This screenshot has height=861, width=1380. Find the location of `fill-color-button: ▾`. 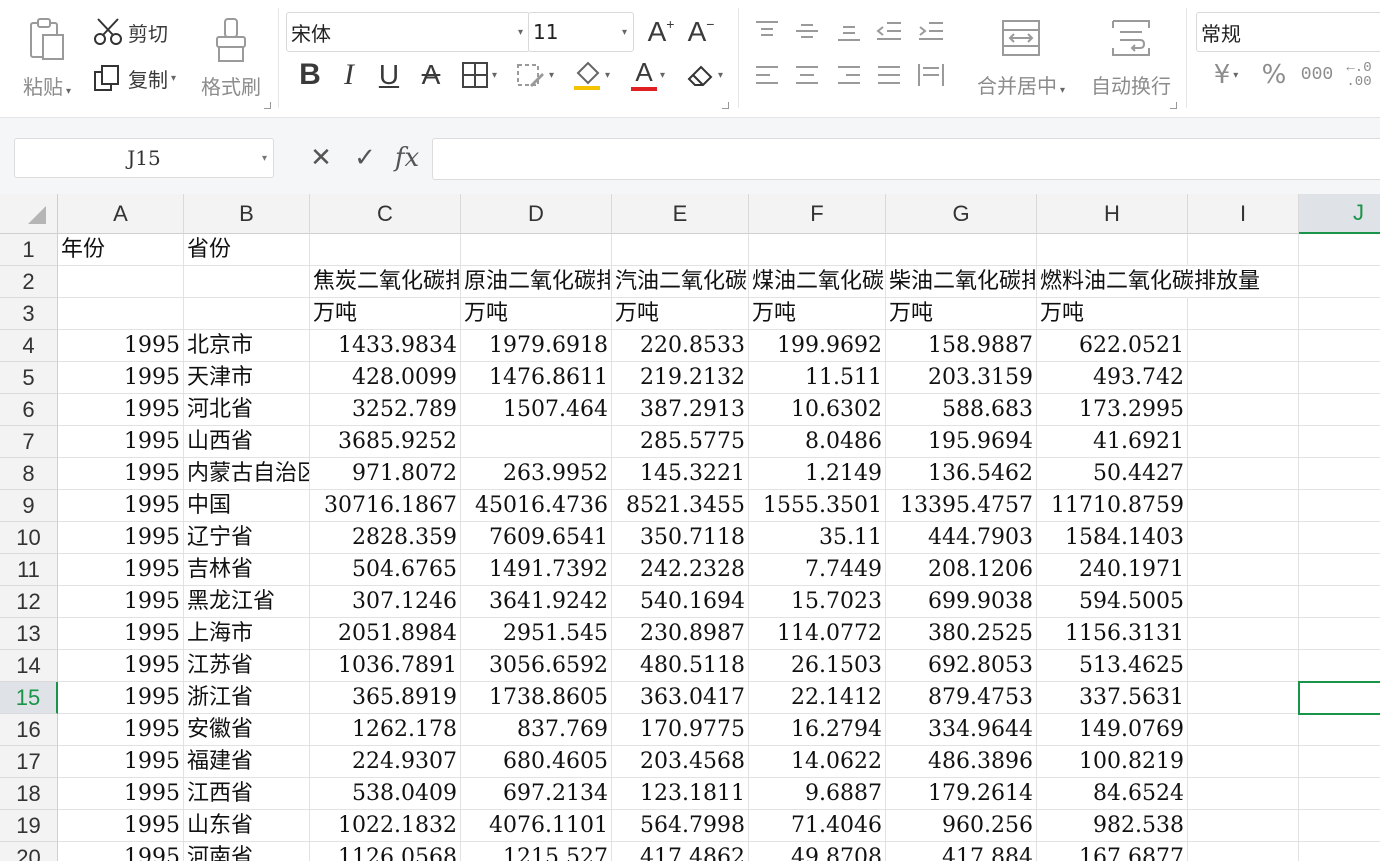

fill-color-button: ▾ is located at coordinates (591, 75).